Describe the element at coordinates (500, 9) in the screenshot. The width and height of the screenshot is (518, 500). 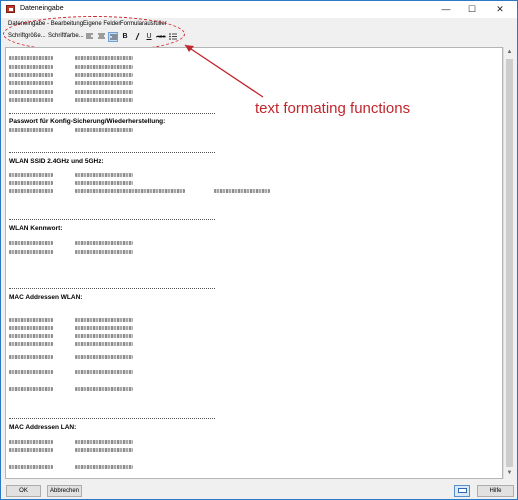
I see `close-button: ✕` at that location.